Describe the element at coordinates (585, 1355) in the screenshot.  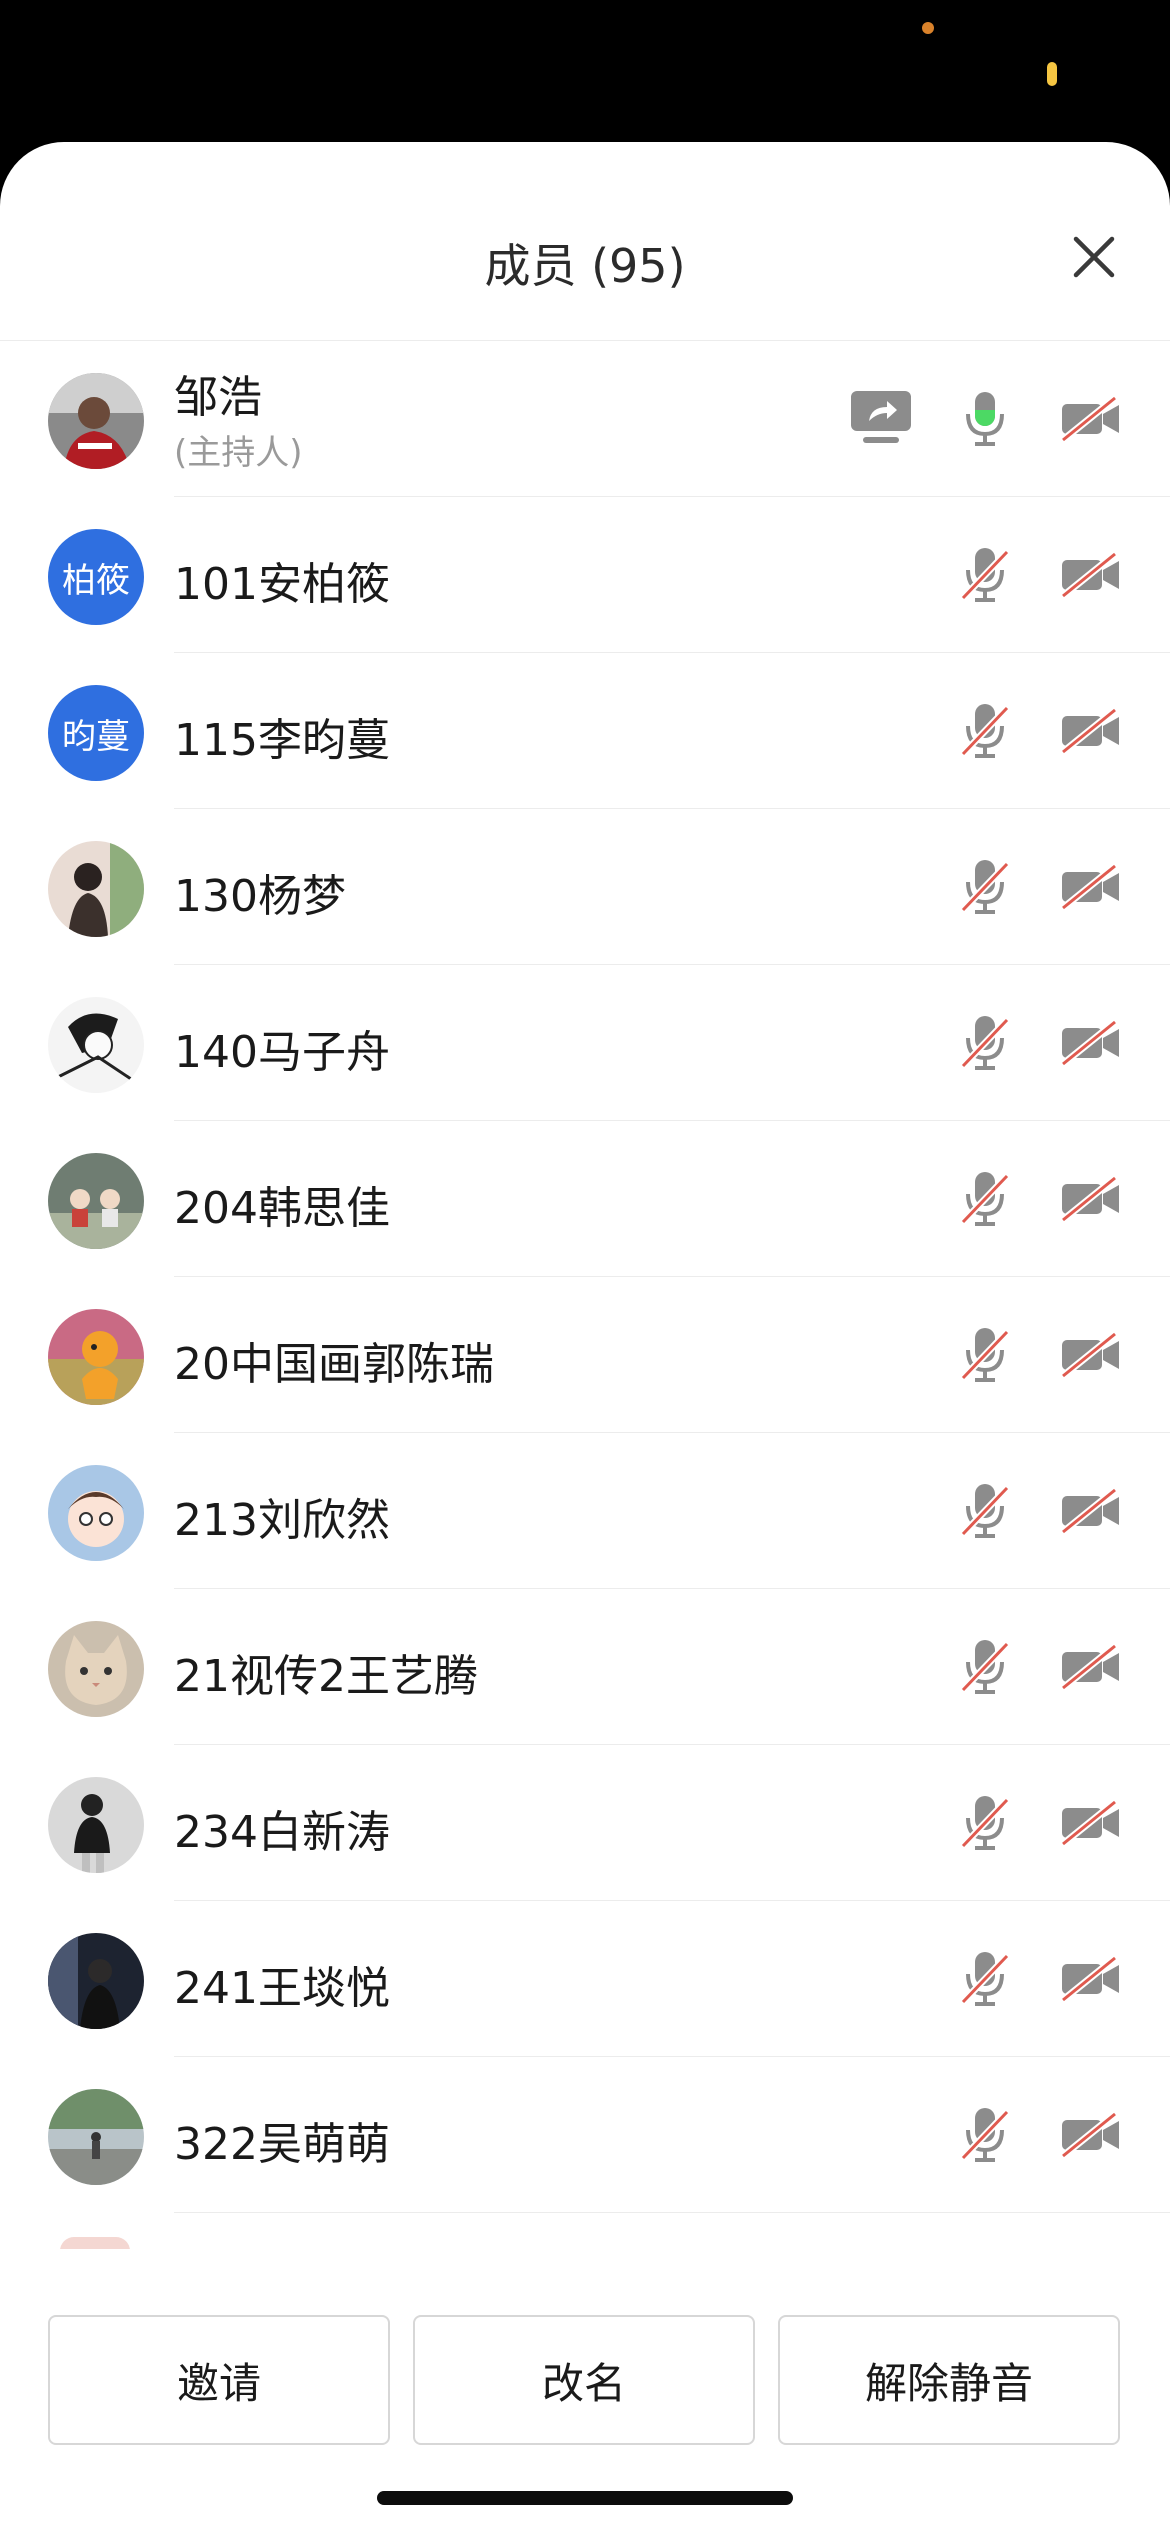
I see `member-row: 20中国画郭陈瑞` at that location.